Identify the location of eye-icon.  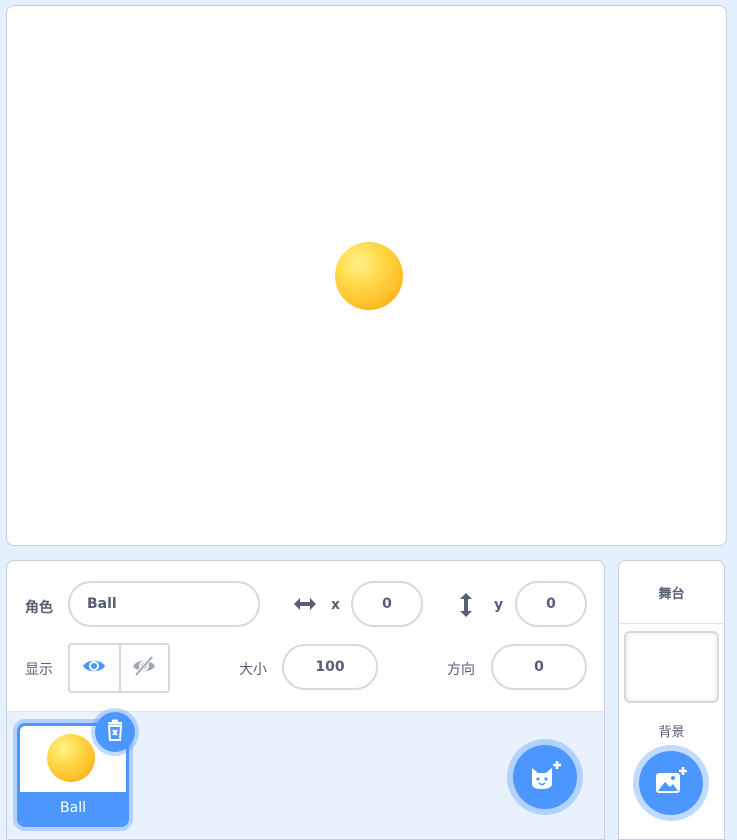
(94, 668).